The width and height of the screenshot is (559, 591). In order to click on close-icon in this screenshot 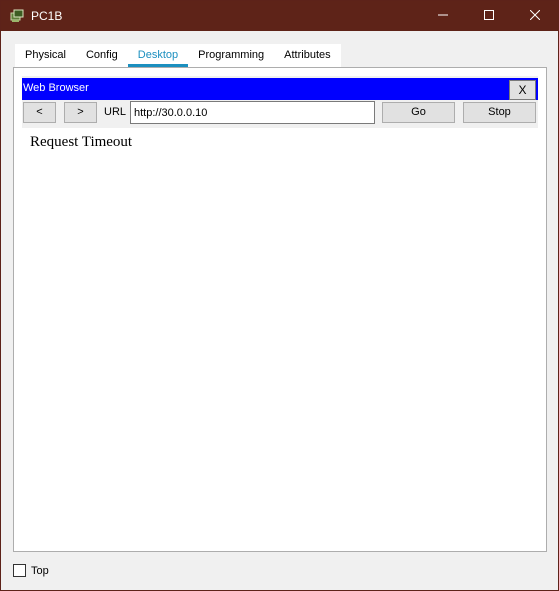, I will do `click(535, 16)`.